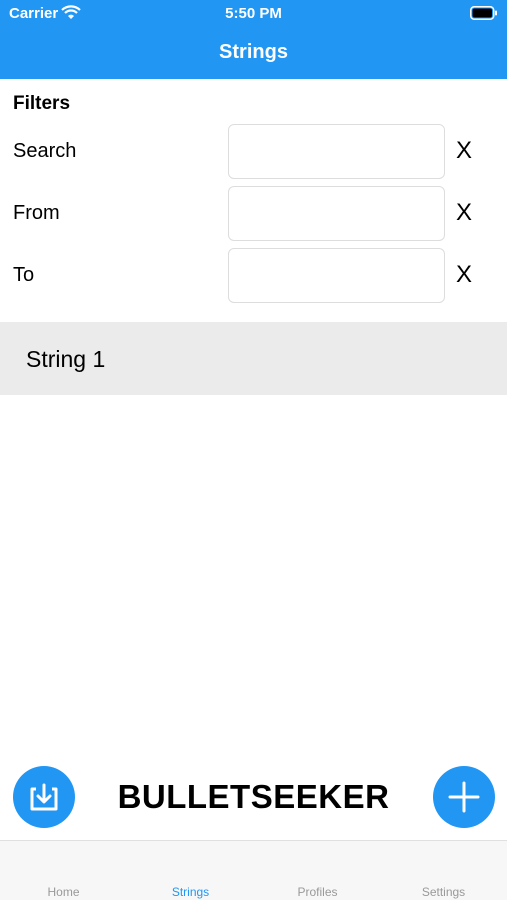  Describe the element at coordinates (63, 892) in the screenshot. I see `tab-home: Home` at that location.